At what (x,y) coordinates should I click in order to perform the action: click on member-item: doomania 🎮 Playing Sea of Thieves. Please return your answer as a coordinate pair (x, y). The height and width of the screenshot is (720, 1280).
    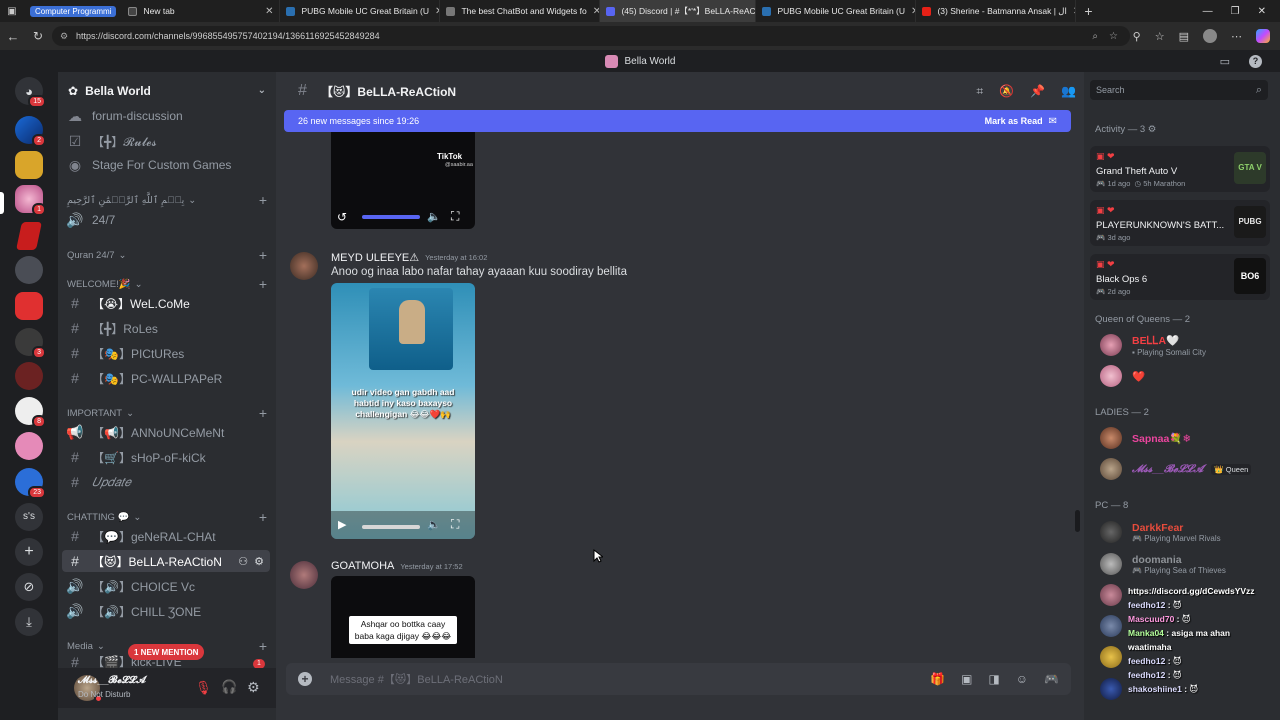
    Looking at the image, I should click on (1185, 564).